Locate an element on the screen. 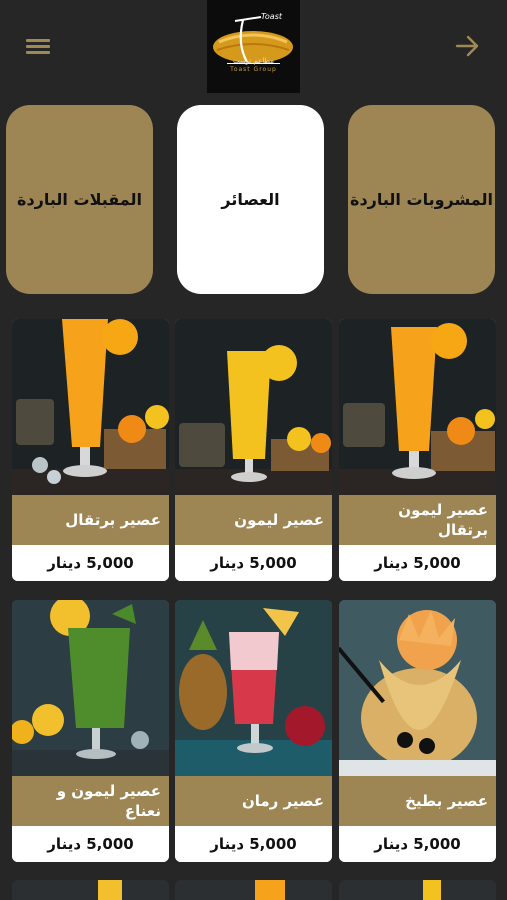 The image size is (507, 900). product-card: عصير بطيخ 5,000 دينار is located at coordinates (417, 731).